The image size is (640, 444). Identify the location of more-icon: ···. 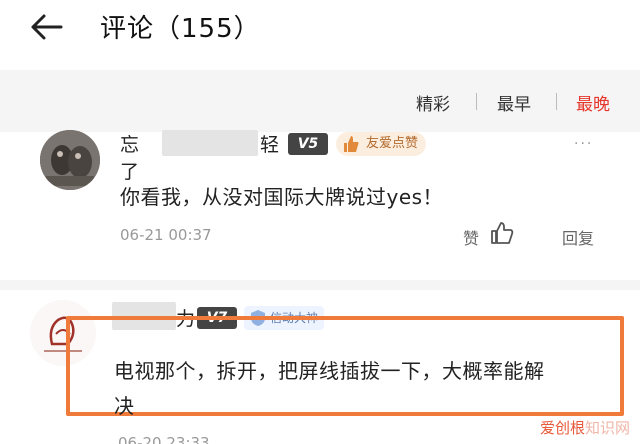
(583, 144).